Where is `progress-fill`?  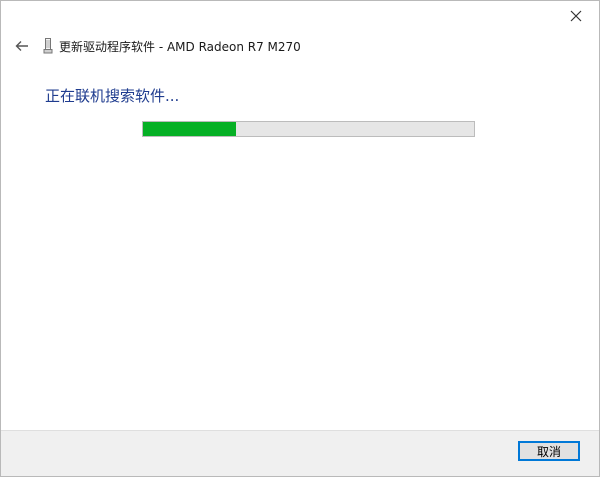 progress-fill is located at coordinates (189, 129).